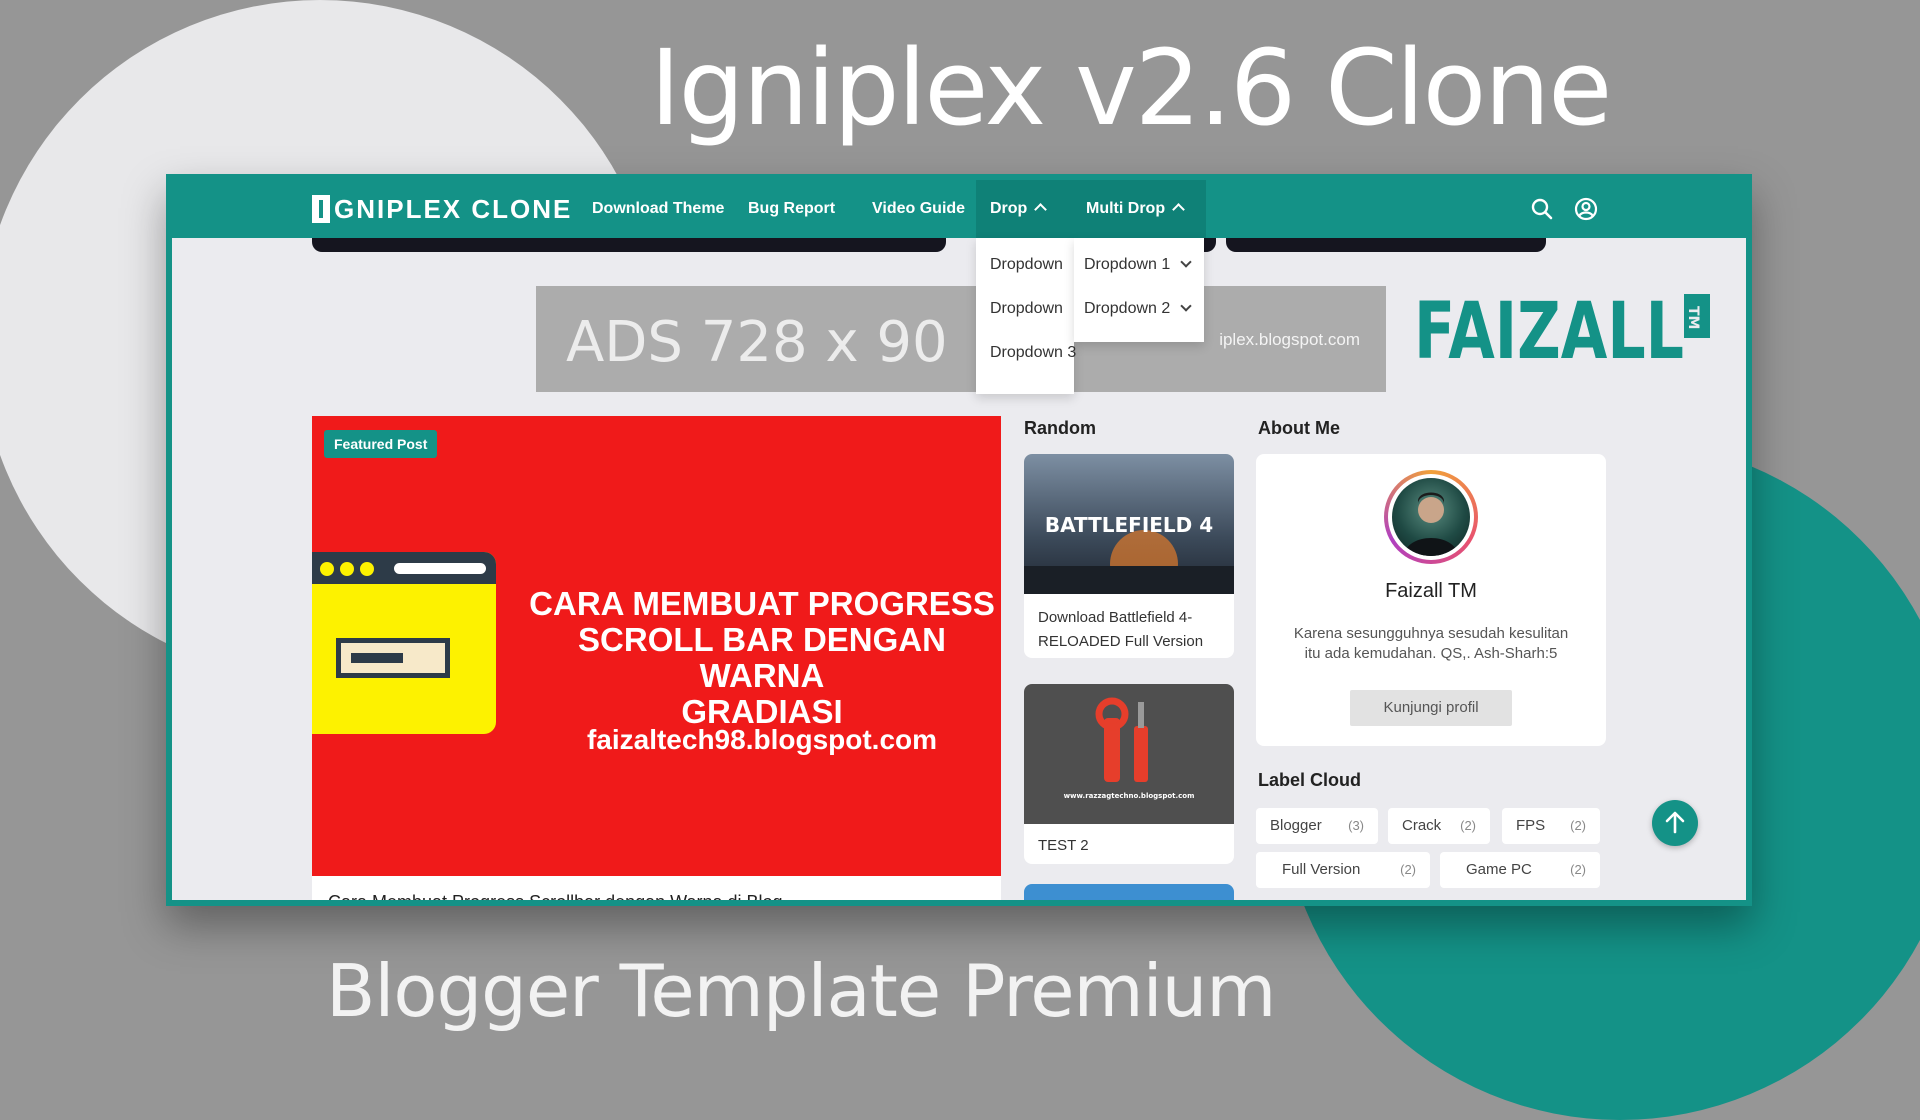  Describe the element at coordinates (801, 991) in the screenshot. I see `hero-subtitle: Blogger Template Premium` at that location.